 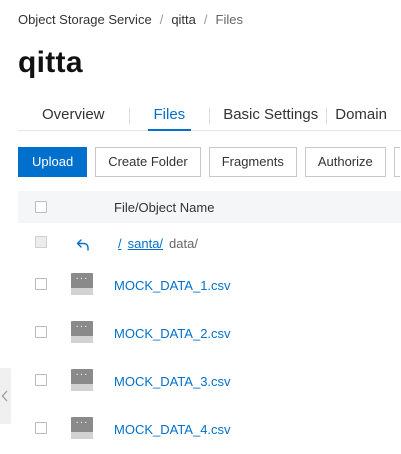 I want to click on path-row: / santa/data/, so click(x=209, y=252).